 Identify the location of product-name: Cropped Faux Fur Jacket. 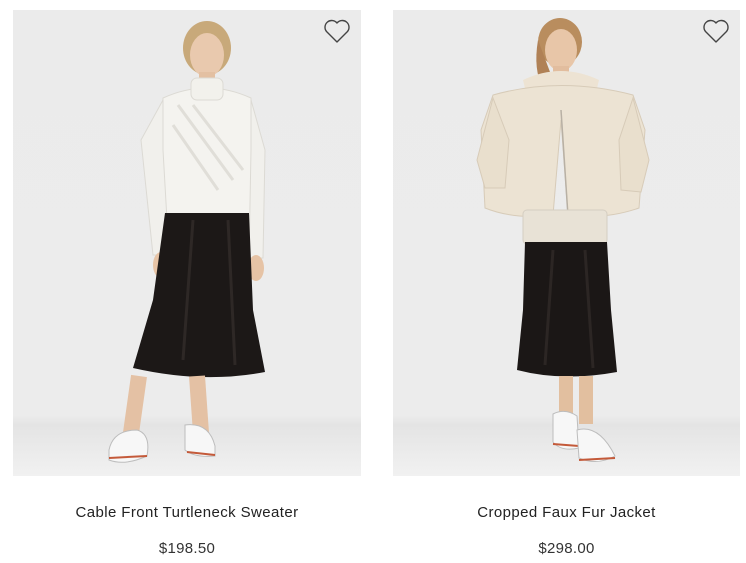
(566, 512).